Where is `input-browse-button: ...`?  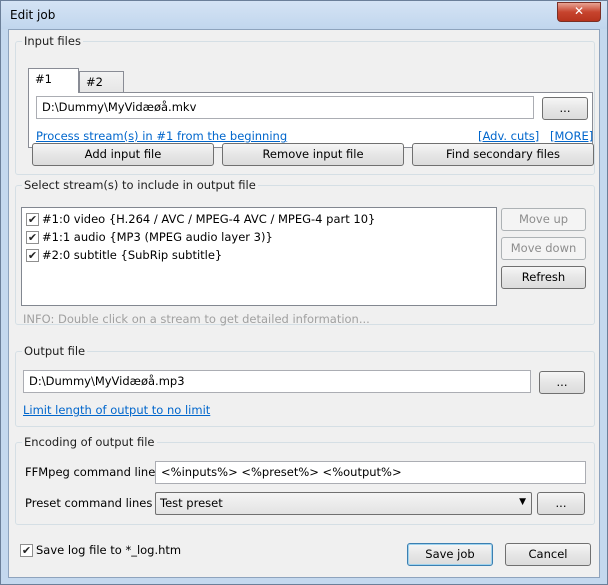 input-browse-button: ... is located at coordinates (565, 108).